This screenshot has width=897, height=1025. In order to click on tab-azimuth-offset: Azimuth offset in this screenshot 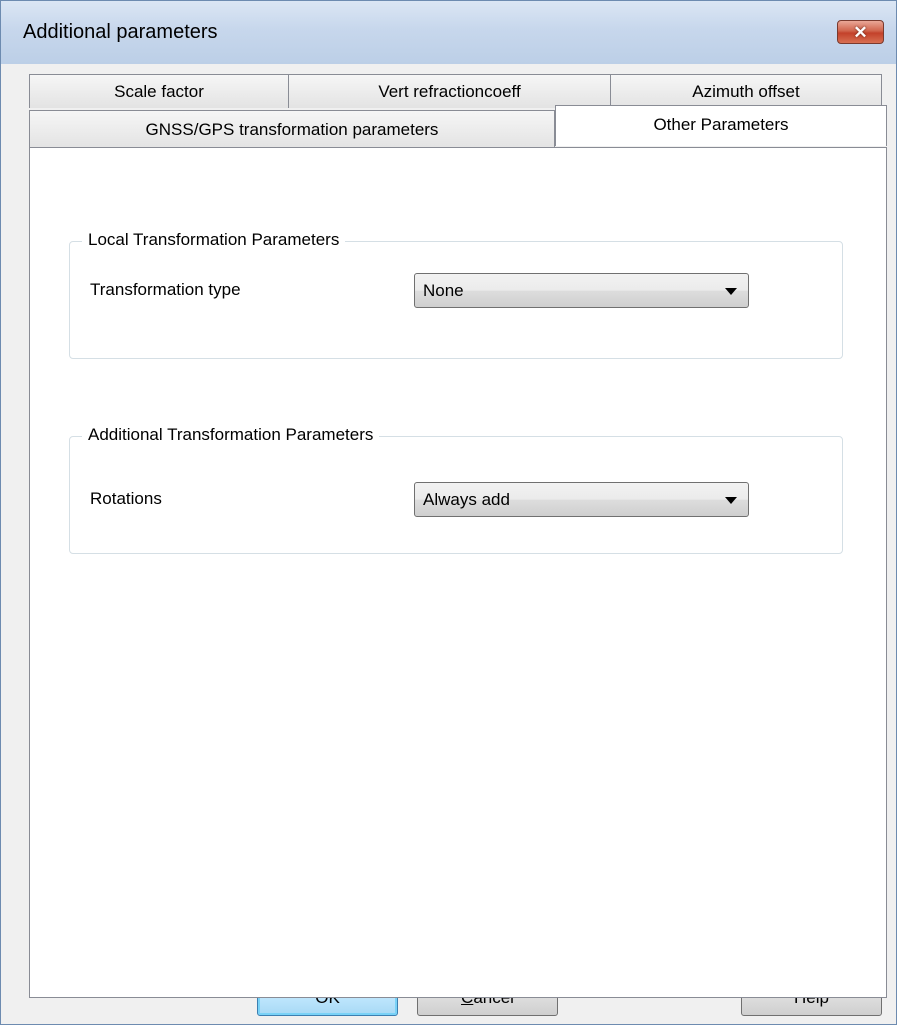, I will do `click(746, 91)`.